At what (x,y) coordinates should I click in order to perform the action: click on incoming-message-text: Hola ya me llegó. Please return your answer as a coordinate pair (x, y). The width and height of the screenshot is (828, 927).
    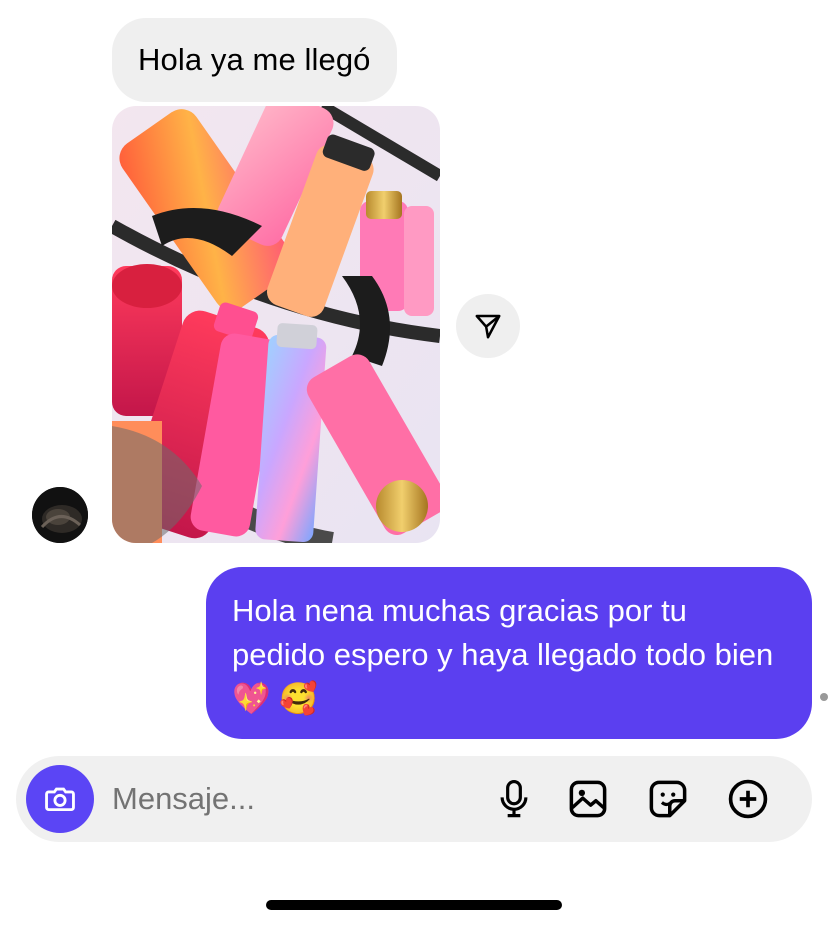
    Looking at the image, I should click on (254, 59).